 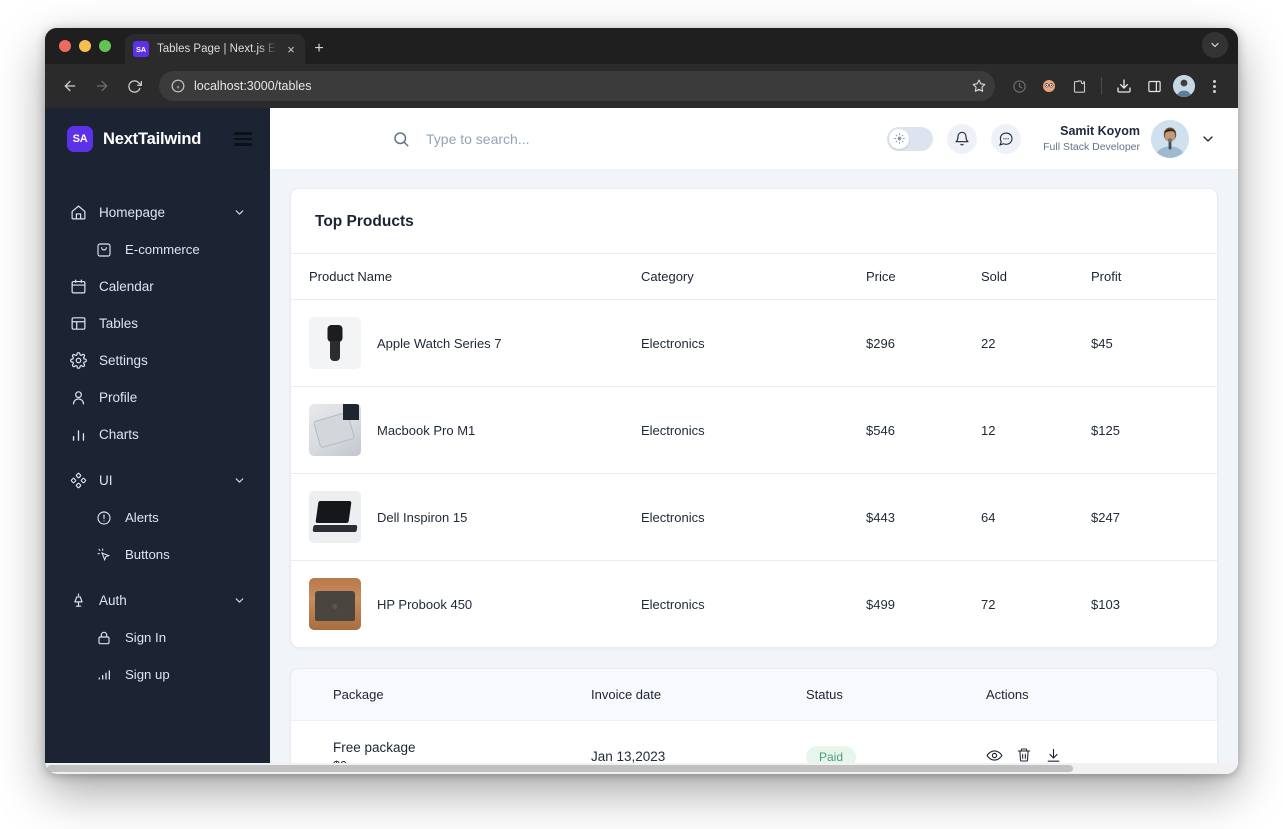 I want to click on user-name: Samit Koyom, so click(x=1100, y=130).